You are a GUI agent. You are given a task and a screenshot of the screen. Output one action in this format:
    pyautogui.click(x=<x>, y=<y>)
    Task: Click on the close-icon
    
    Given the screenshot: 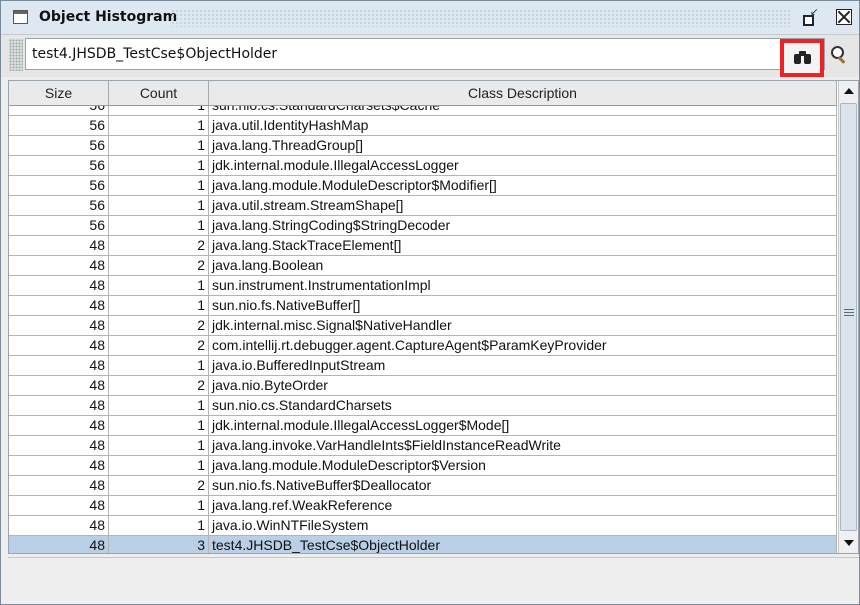 What is the action you would take?
    pyautogui.click(x=844, y=17)
    